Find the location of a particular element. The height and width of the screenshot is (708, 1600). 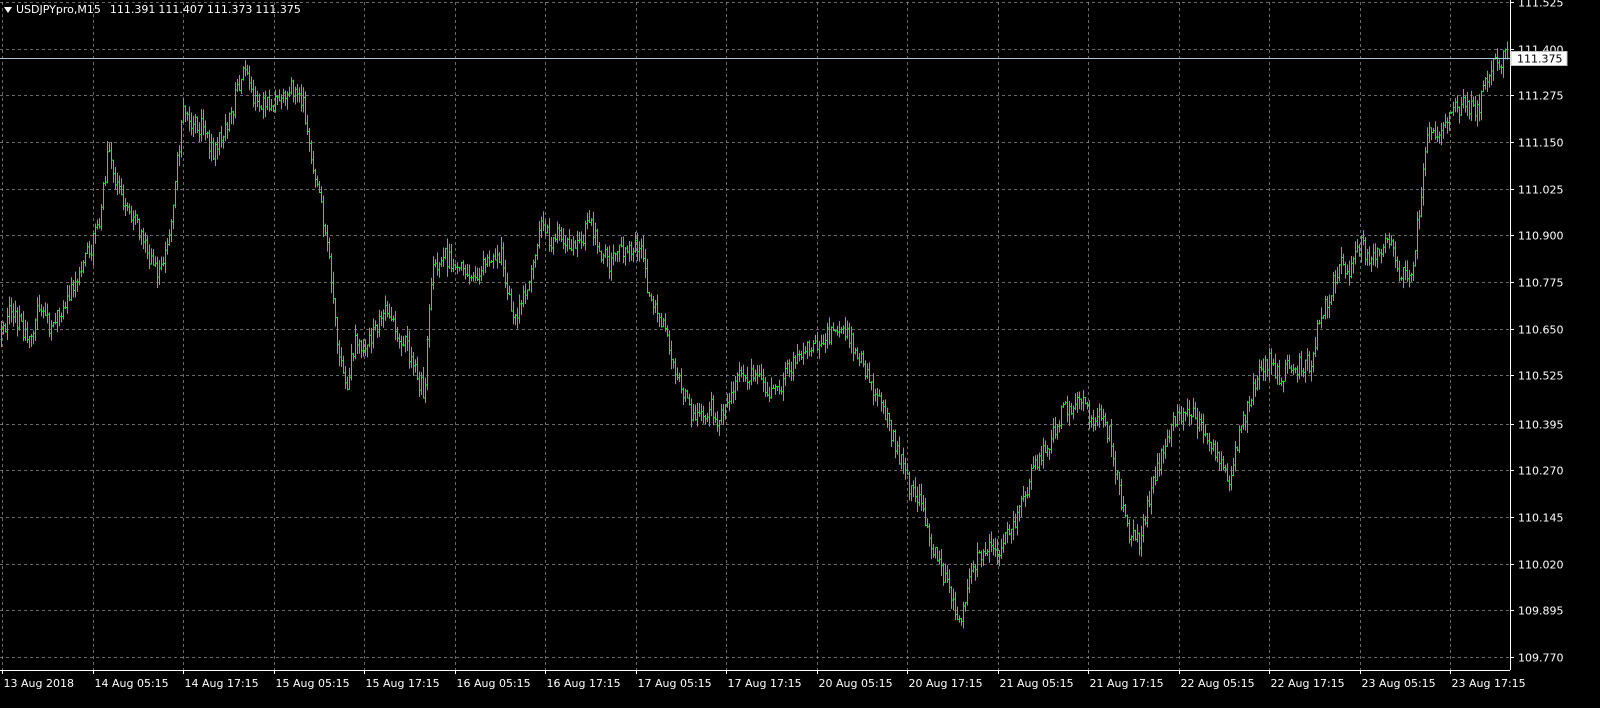

time-tick-label: 22 Aug 05:15 is located at coordinates (1218, 683).